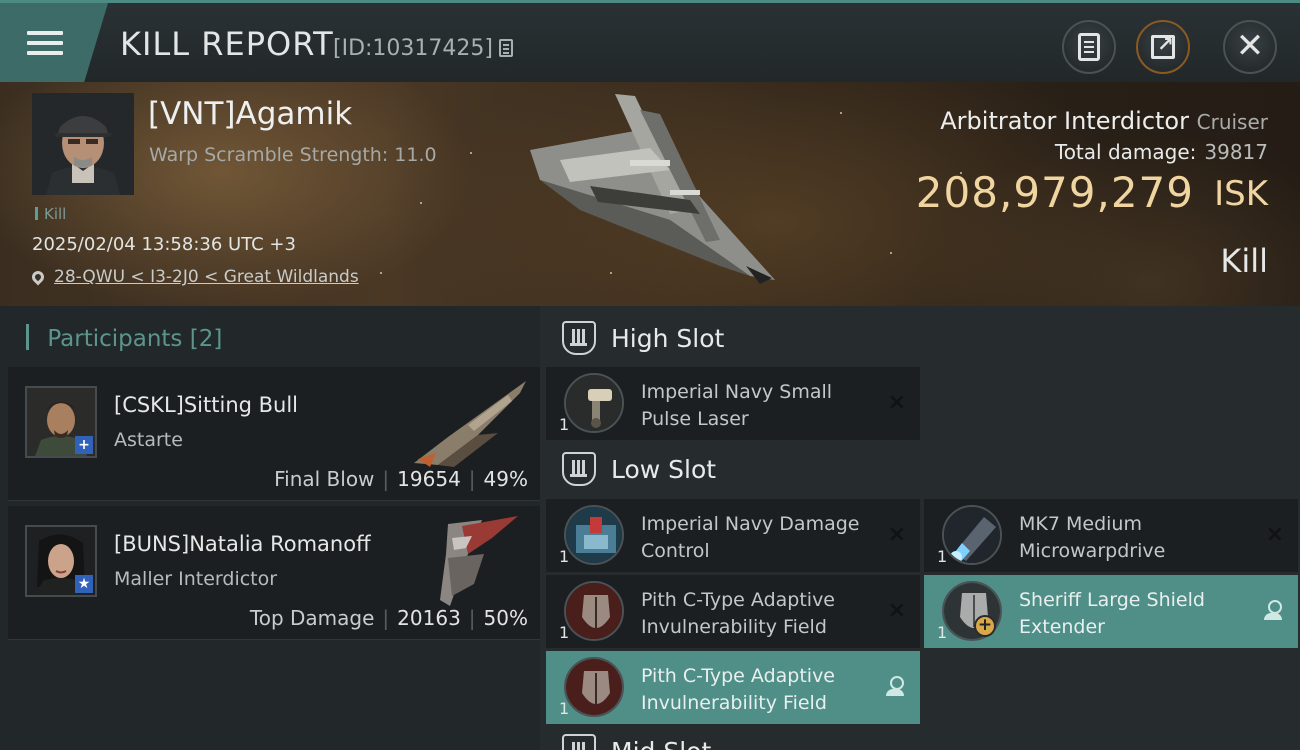 This screenshot has width=1300, height=750. What do you see at coordinates (250, 114) in the screenshot?
I see `victim-name: [VNT]Agamik` at bounding box center [250, 114].